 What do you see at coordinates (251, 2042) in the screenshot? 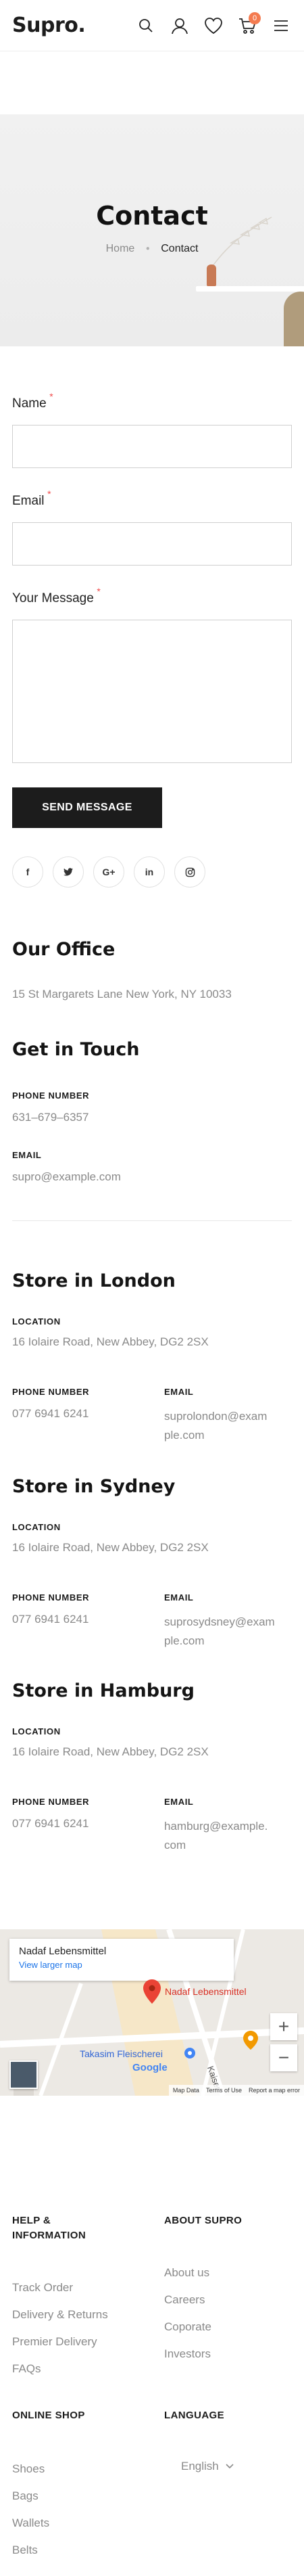
I see `map-poi-icon` at bounding box center [251, 2042].